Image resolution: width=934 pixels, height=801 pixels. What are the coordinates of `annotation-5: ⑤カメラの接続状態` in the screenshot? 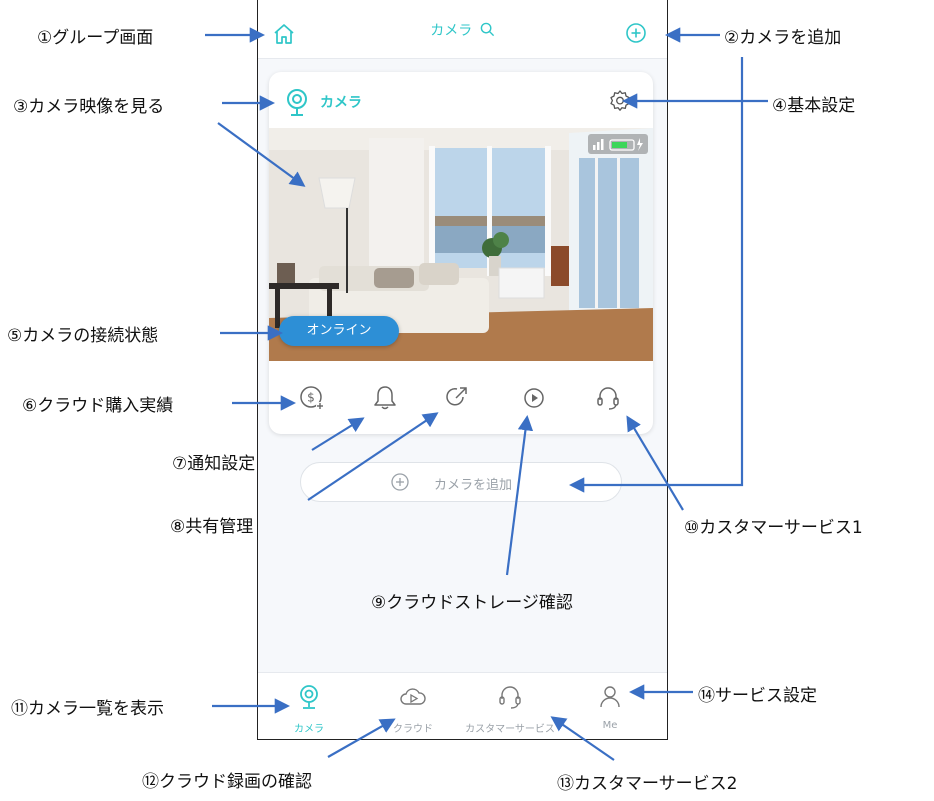 It's located at (83, 336).